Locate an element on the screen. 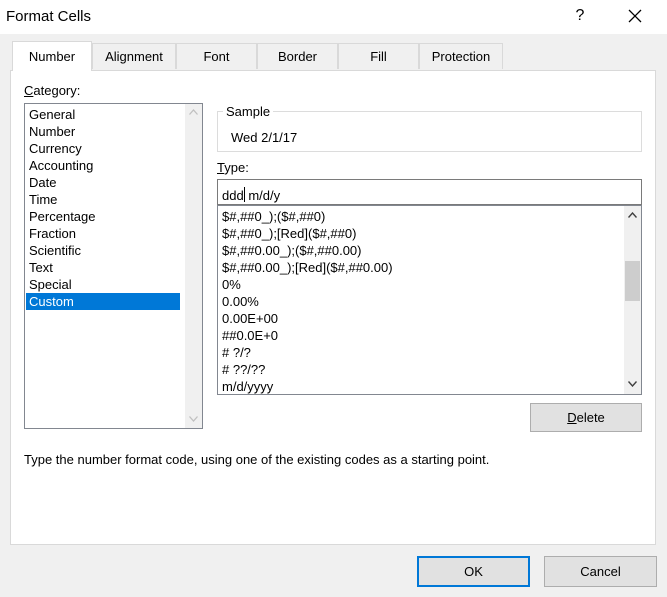 The width and height of the screenshot is (667, 597). format-code-item: $#,##0_);($#,##0) is located at coordinates (419, 216).